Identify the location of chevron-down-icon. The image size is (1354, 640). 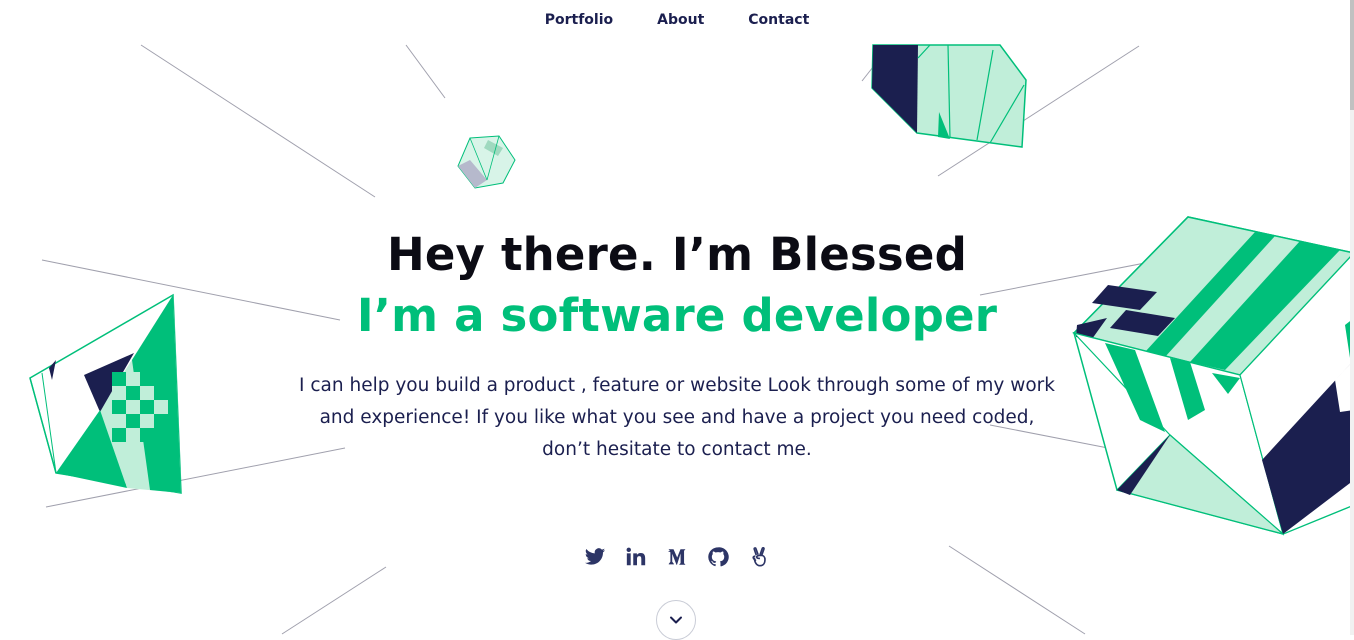
(676, 620).